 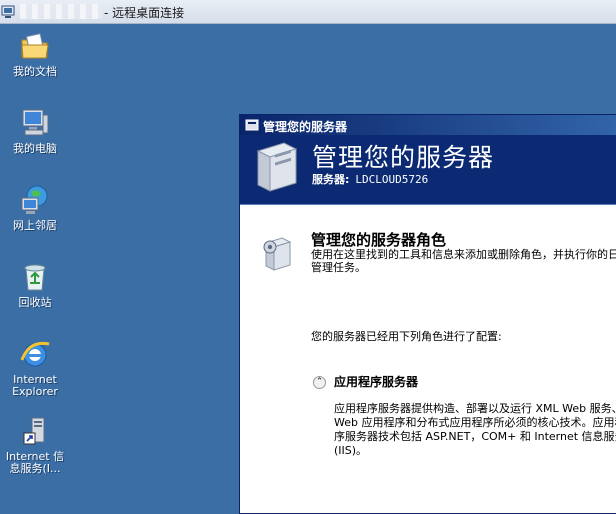 I want to click on desktop-icon-label: 回收站, so click(x=35, y=302).